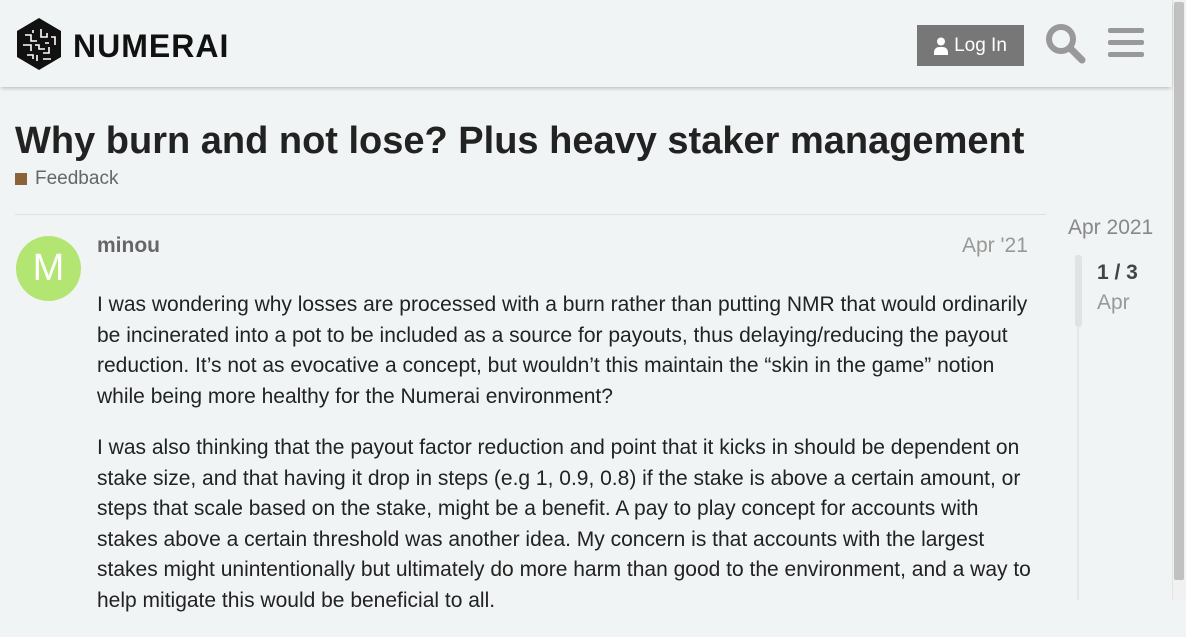 The image size is (1186, 637). What do you see at coordinates (941, 46) in the screenshot?
I see `user-icon` at bounding box center [941, 46].